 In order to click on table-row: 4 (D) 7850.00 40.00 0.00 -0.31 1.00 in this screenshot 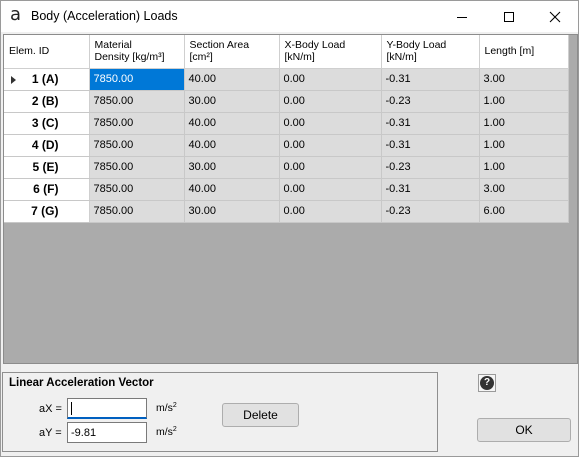, I will do `click(286, 145)`.